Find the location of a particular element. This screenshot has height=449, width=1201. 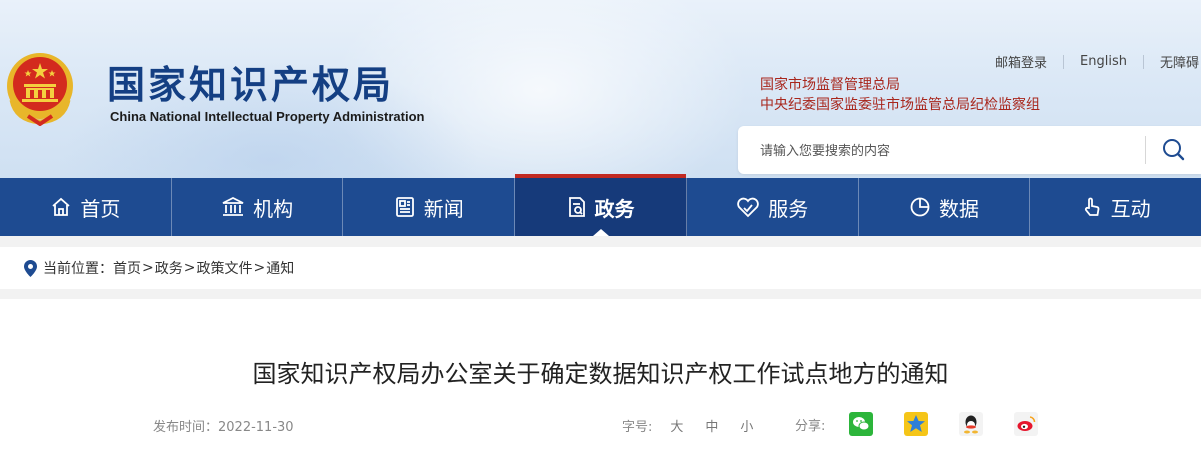

breadcrumb: 当前位置： 首页 > 政务 > 政策文件 > 通知 is located at coordinates (600, 268).